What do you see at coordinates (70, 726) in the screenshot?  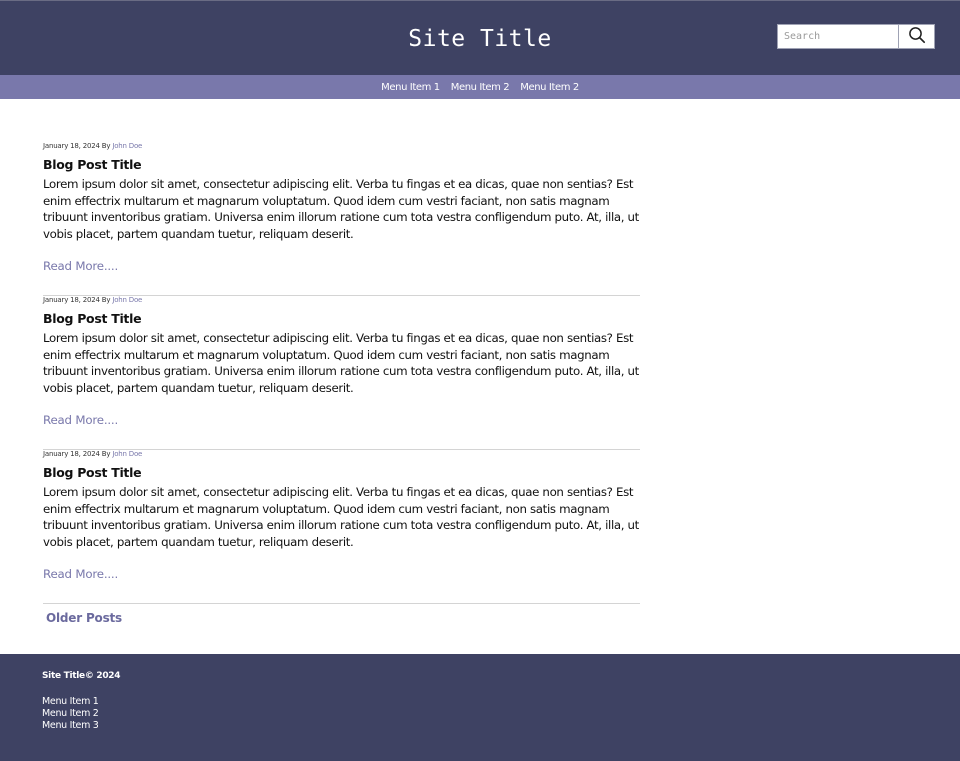 I see `footer-menu-item-3: Menu Item 3` at bounding box center [70, 726].